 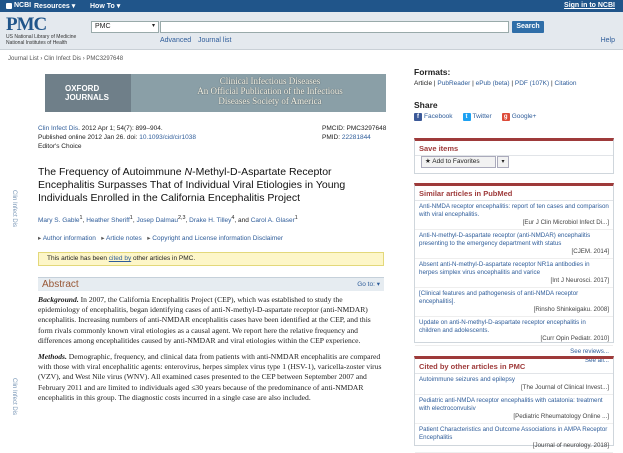 I want to click on google-plus-label: Google+, so click(x=524, y=116).